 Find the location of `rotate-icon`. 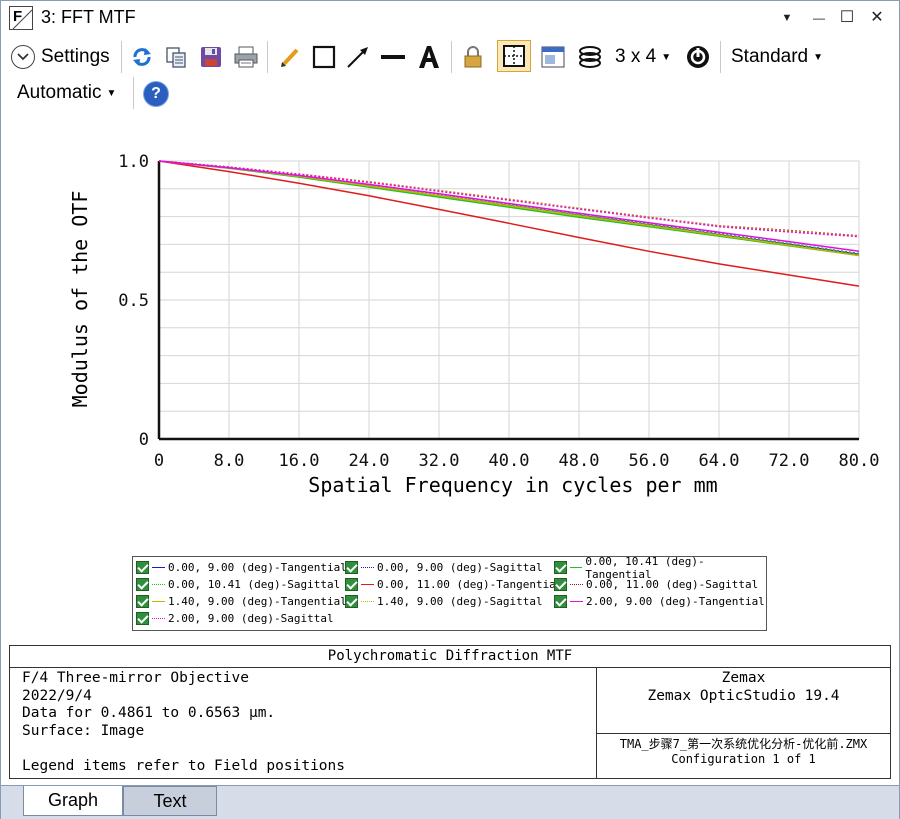

rotate-icon is located at coordinates (698, 57).